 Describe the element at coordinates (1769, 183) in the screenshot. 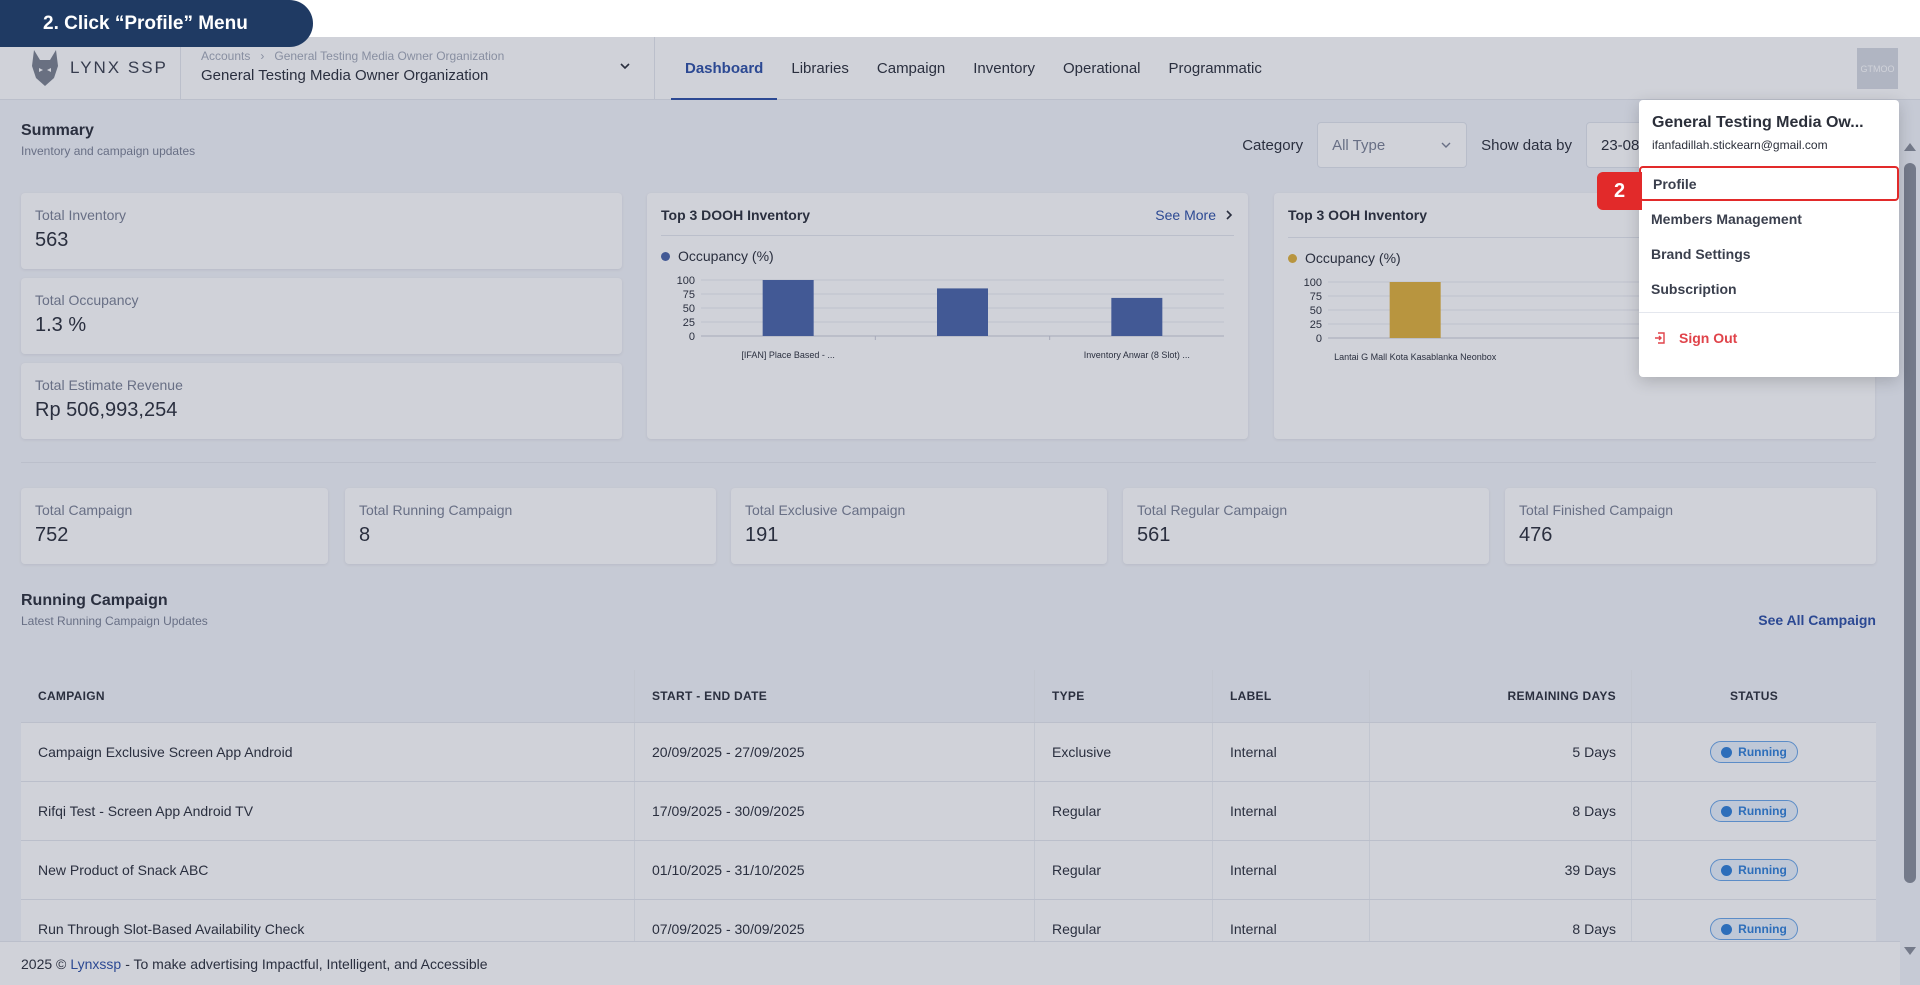

I see `menu-item-profile: Profile` at that location.